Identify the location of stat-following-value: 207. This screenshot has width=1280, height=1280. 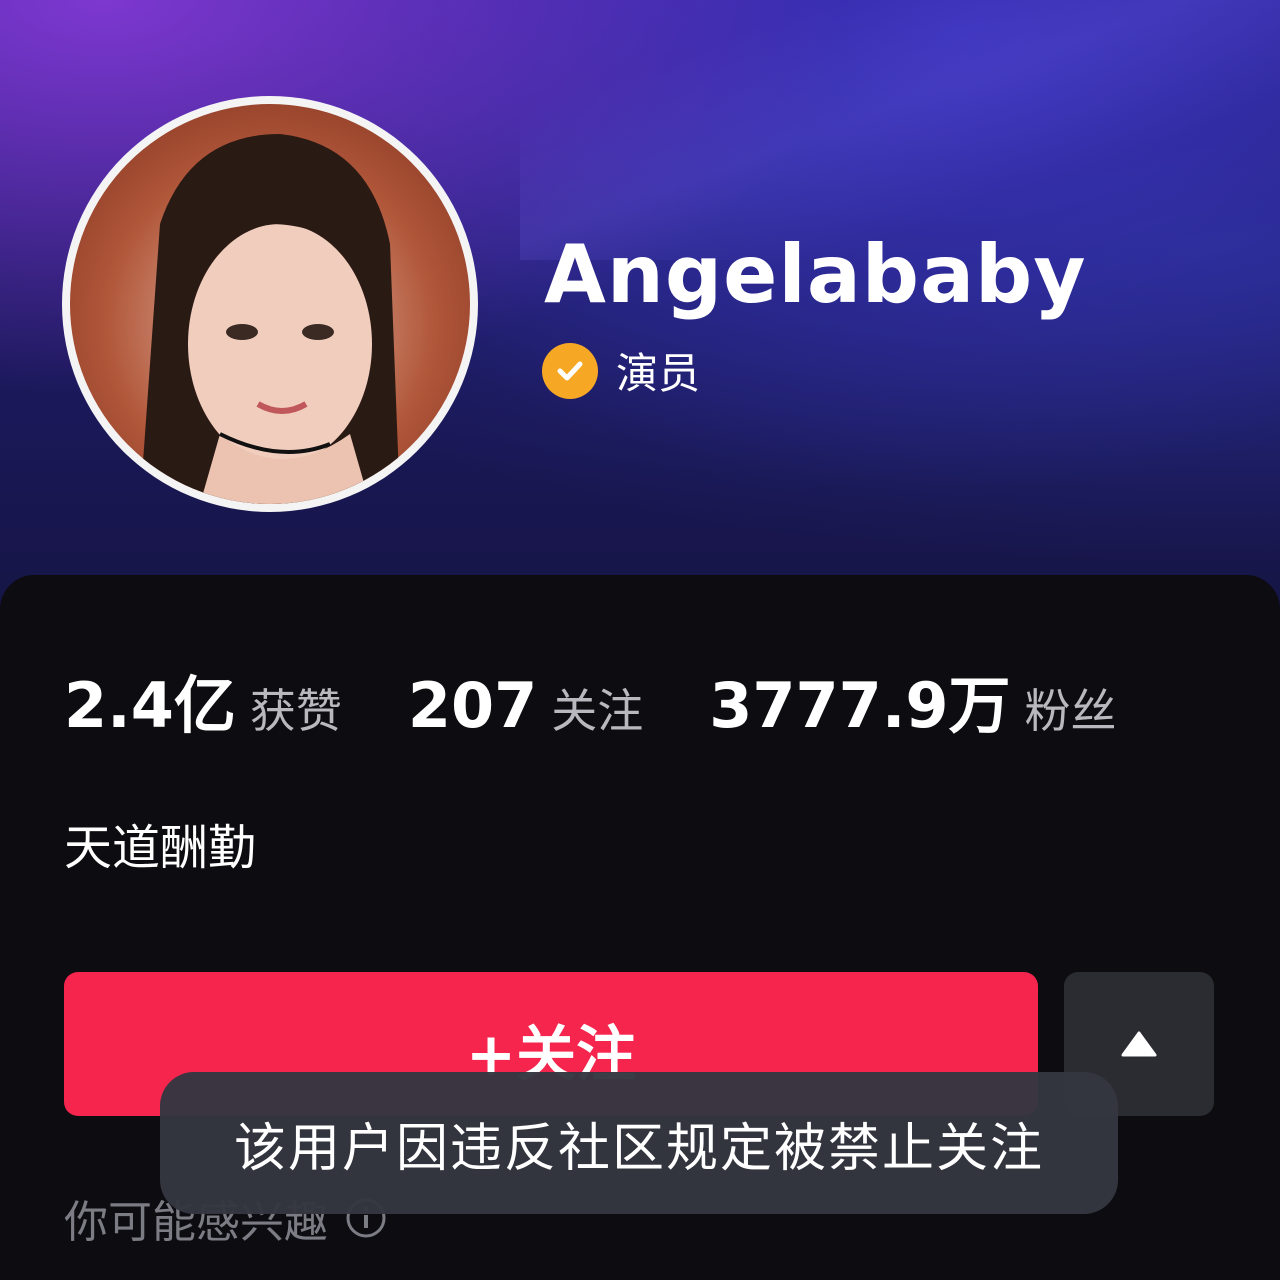
(472, 705).